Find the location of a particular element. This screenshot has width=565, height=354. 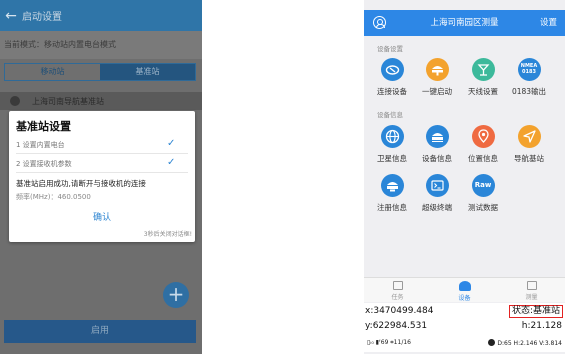

station-name: 上海司南导航基准站 is located at coordinates (68, 101).